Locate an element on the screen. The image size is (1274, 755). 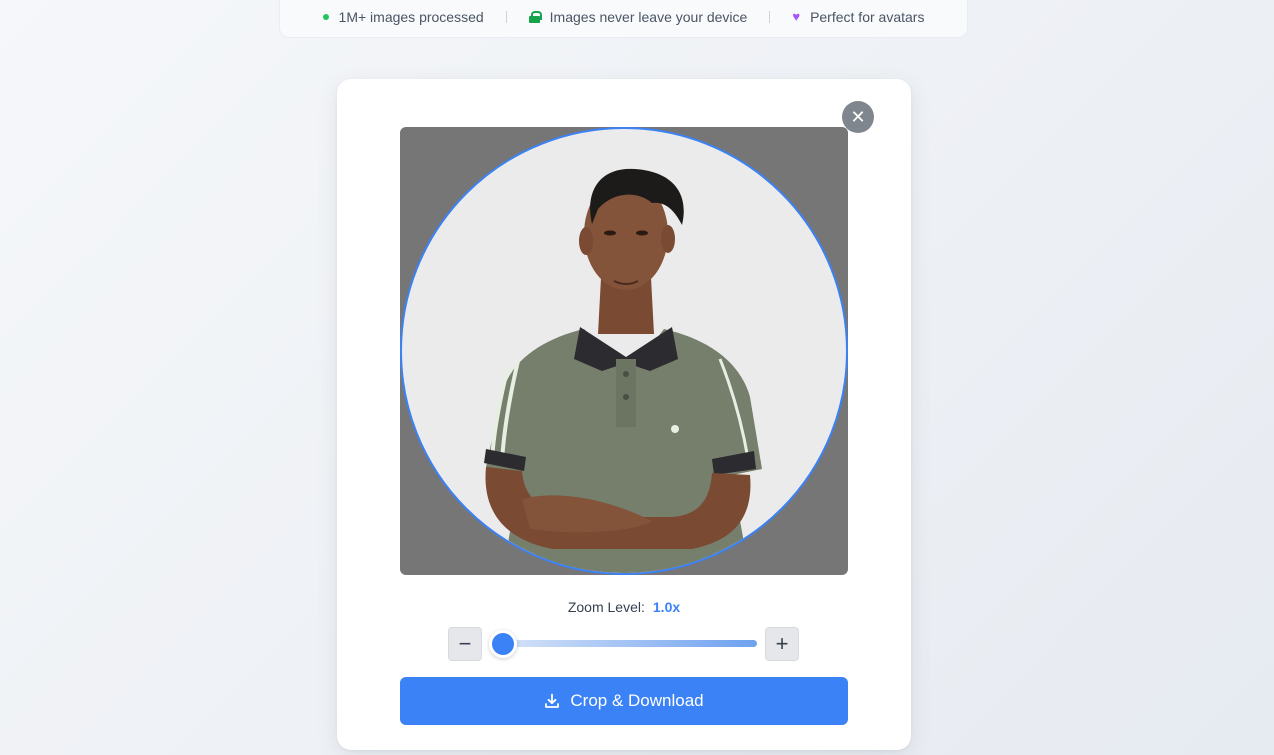
zoom-slider-track is located at coordinates (624, 643).